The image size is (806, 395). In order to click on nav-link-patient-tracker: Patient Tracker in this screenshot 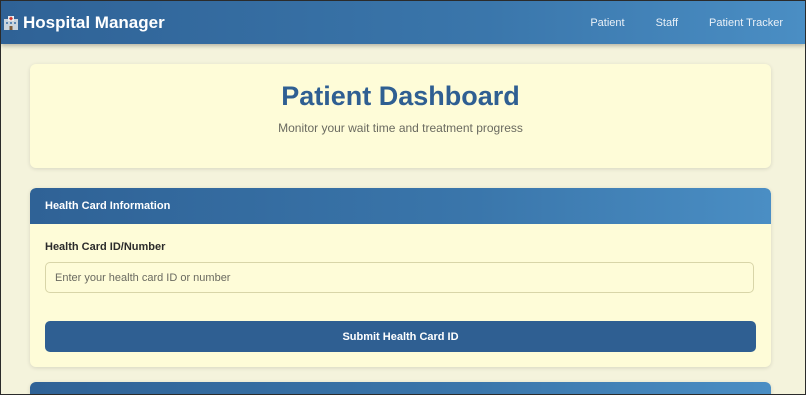, I will do `click(746, 23)`.